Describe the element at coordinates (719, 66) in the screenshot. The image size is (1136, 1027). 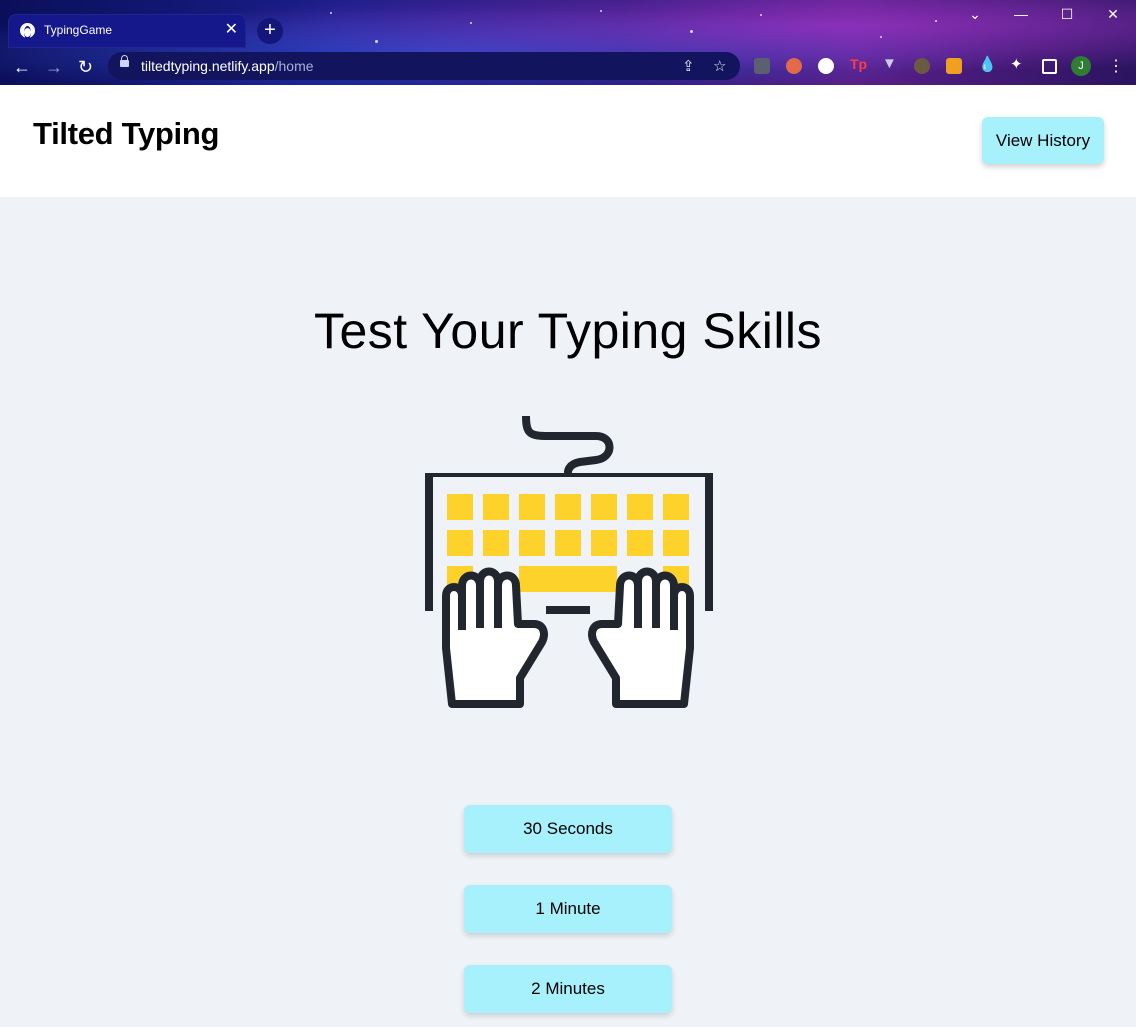
I see `bookmark-star-icon: ☆` at that location.